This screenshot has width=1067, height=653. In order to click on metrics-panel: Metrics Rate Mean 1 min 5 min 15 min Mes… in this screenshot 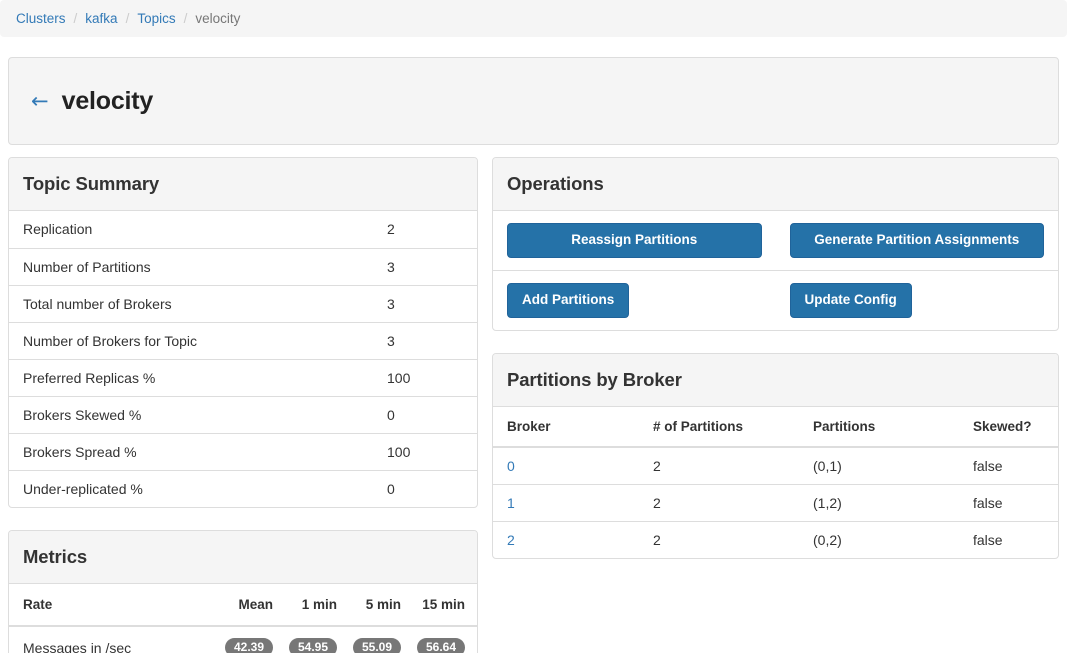, I will do `click(243, 591)`.